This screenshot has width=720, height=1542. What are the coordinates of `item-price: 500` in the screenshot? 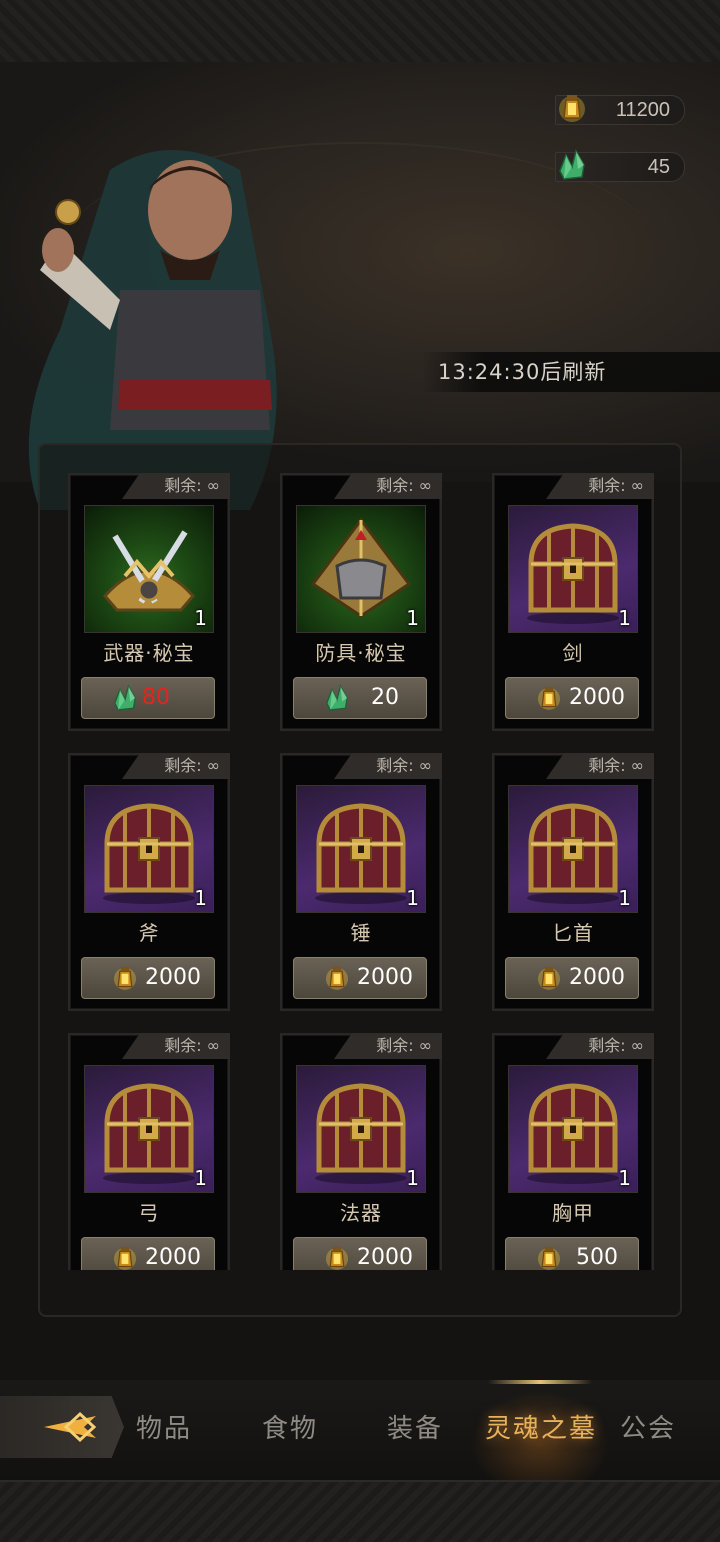 It's located at (597, 1257).